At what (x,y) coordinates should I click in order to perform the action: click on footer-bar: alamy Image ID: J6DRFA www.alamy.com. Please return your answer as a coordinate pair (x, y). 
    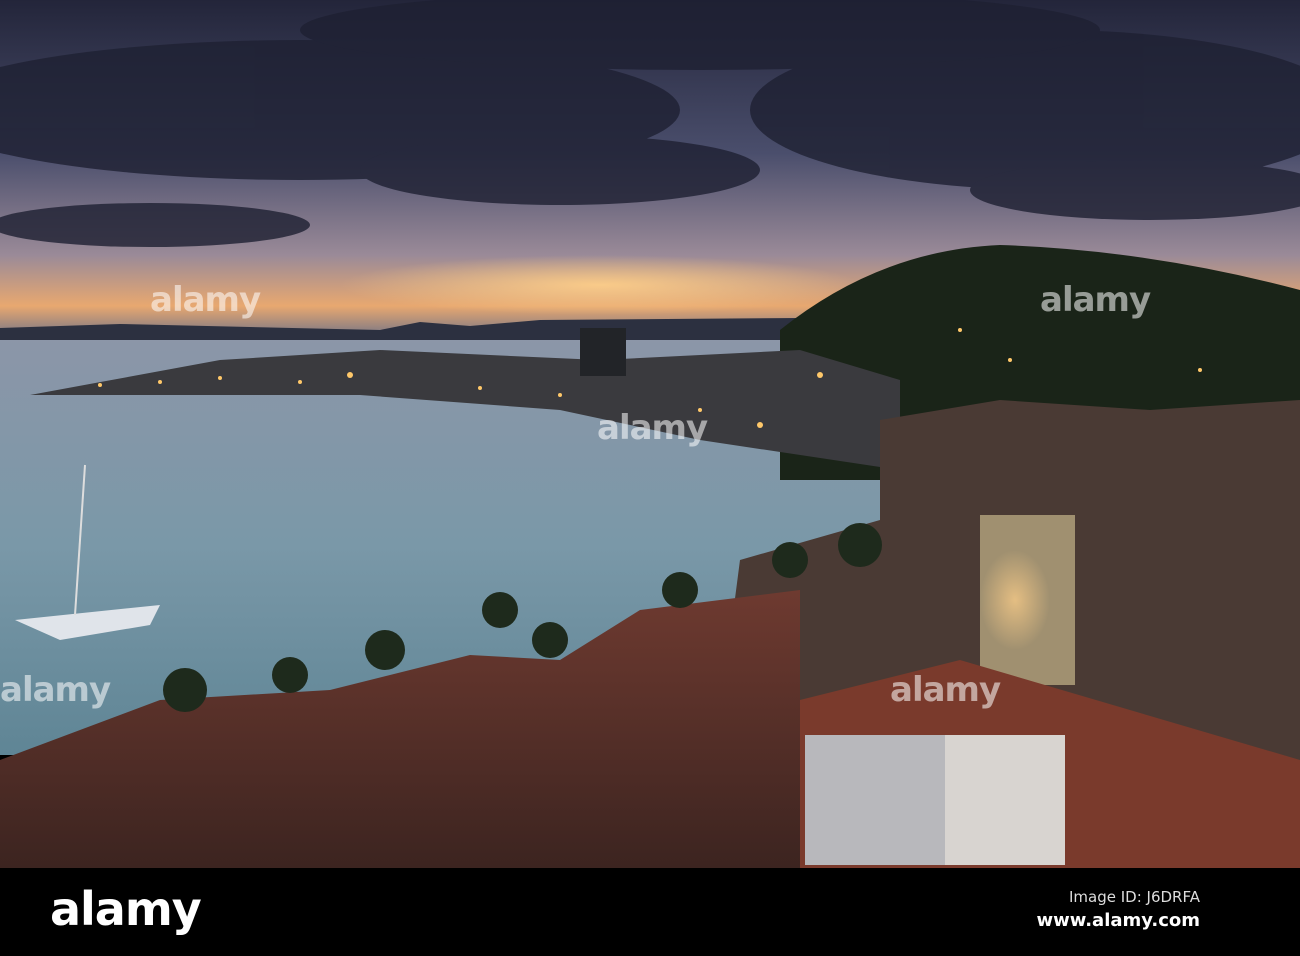
    Looking at the image, I should click on (650, 912).